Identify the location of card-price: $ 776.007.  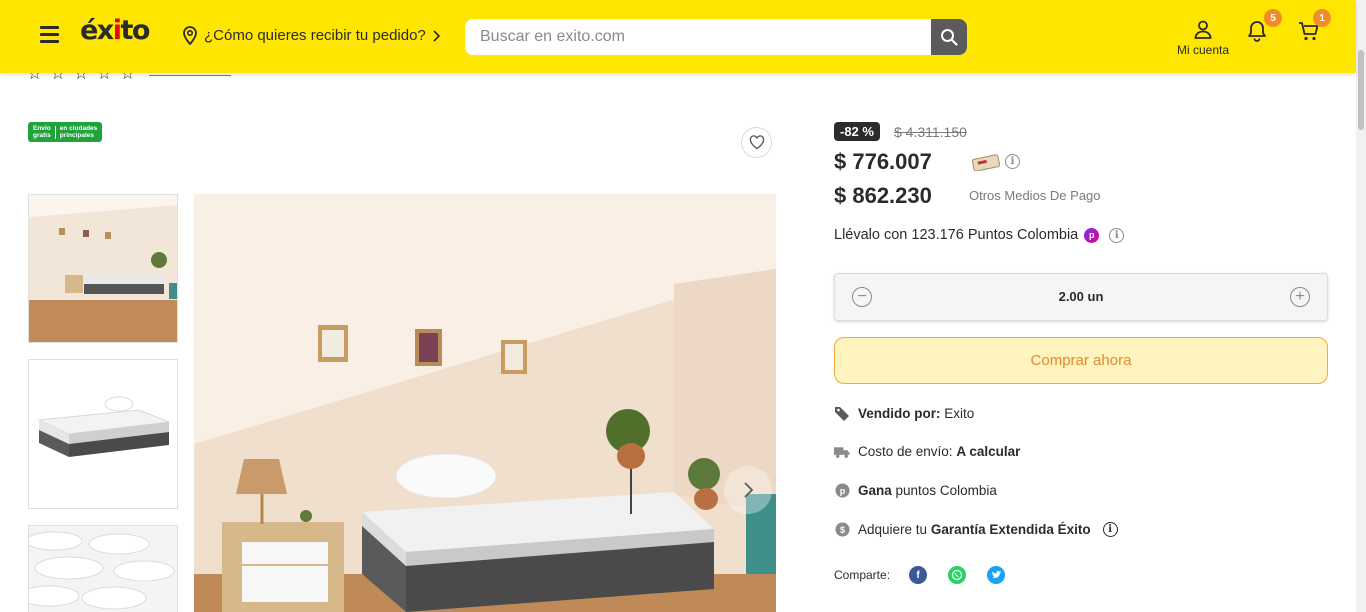
(883, 161).